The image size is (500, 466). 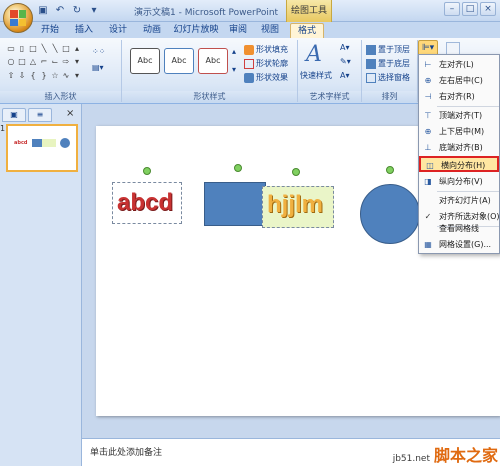 What do you see at coordinates (43, 11) in the screenshot?
I see `save-icon: ▣` at bounding box center [43, 11].